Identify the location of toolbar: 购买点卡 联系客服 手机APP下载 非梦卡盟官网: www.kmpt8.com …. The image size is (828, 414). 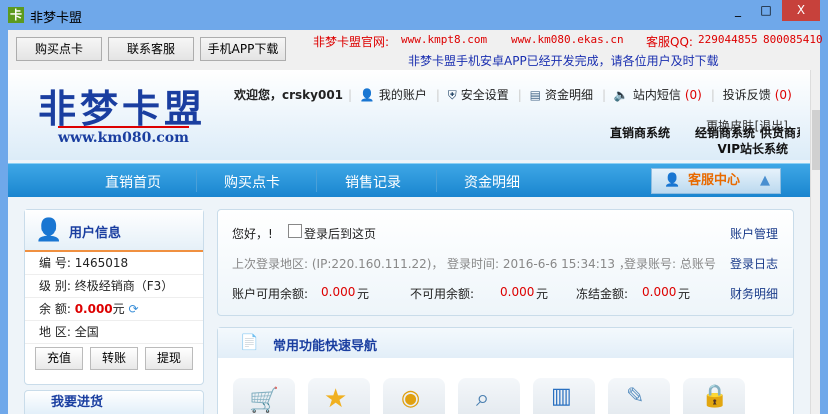
(415, 50).